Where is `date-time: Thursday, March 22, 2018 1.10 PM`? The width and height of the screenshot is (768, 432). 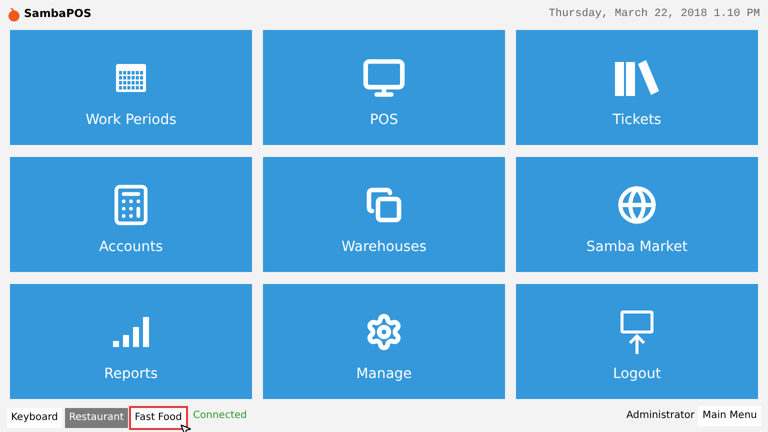
date-time: Thursday, March 22, 2018 1.10 PM is located at coordinates (654, 14).